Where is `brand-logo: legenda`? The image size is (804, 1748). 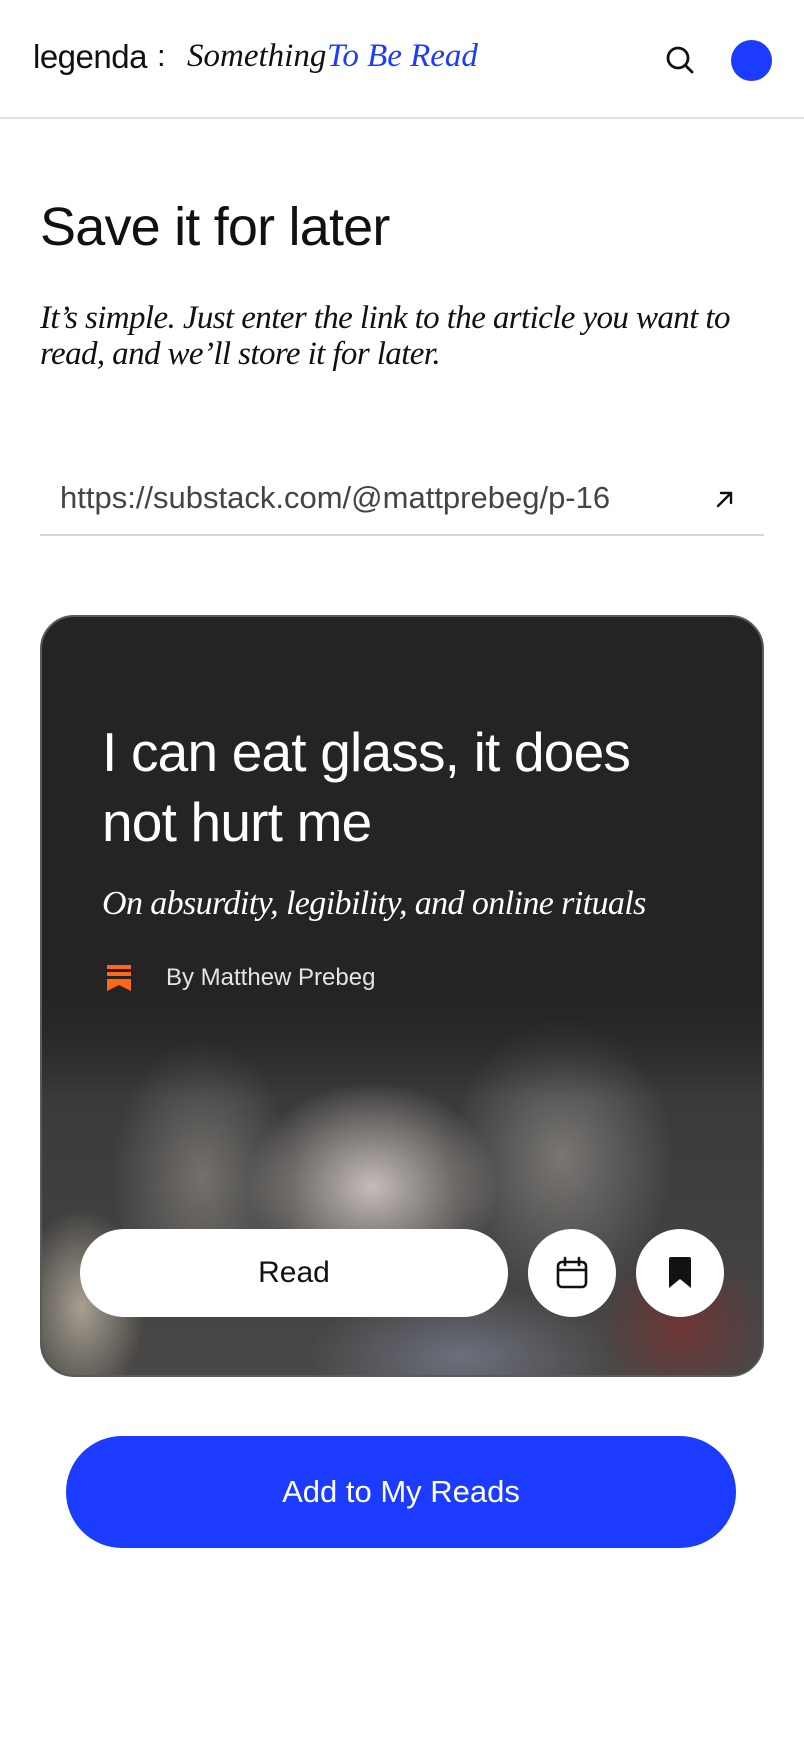 brand-logo: legenda is located at coordinates (90, 57).